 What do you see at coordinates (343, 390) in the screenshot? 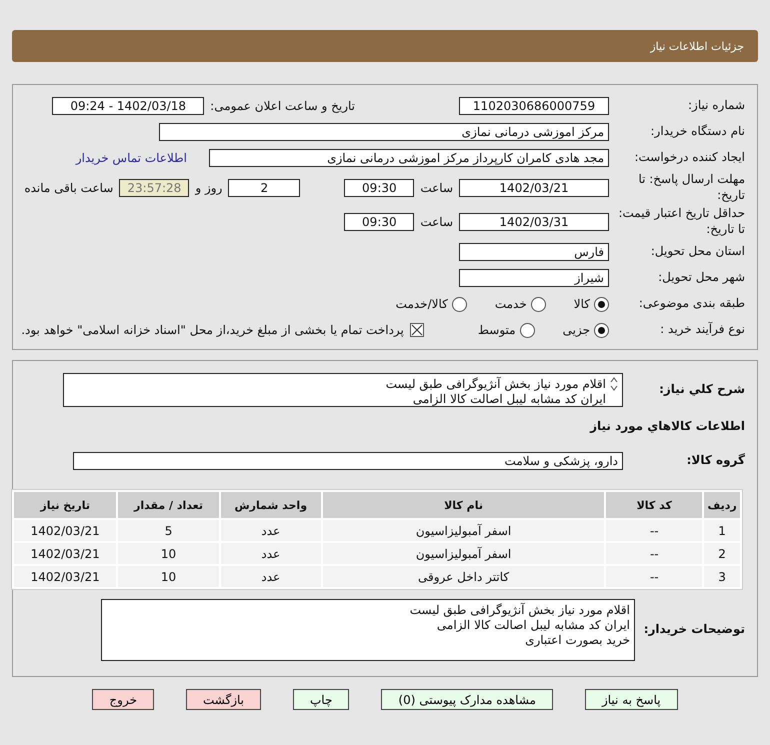
I see `summary-textarea: اقلام مورد نیاز بخش آنژیوگرافی طبق لیست ایران کد مشابه لیبل اصالت کالا الزامی` at bounding box center [343, 390].